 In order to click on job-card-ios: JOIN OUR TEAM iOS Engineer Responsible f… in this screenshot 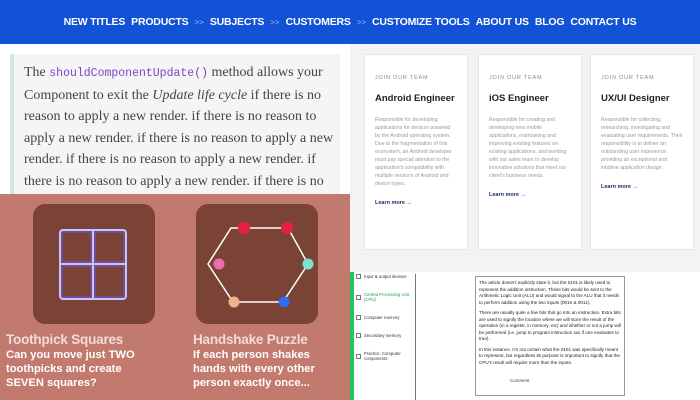, I will do `click(530, 152)`.